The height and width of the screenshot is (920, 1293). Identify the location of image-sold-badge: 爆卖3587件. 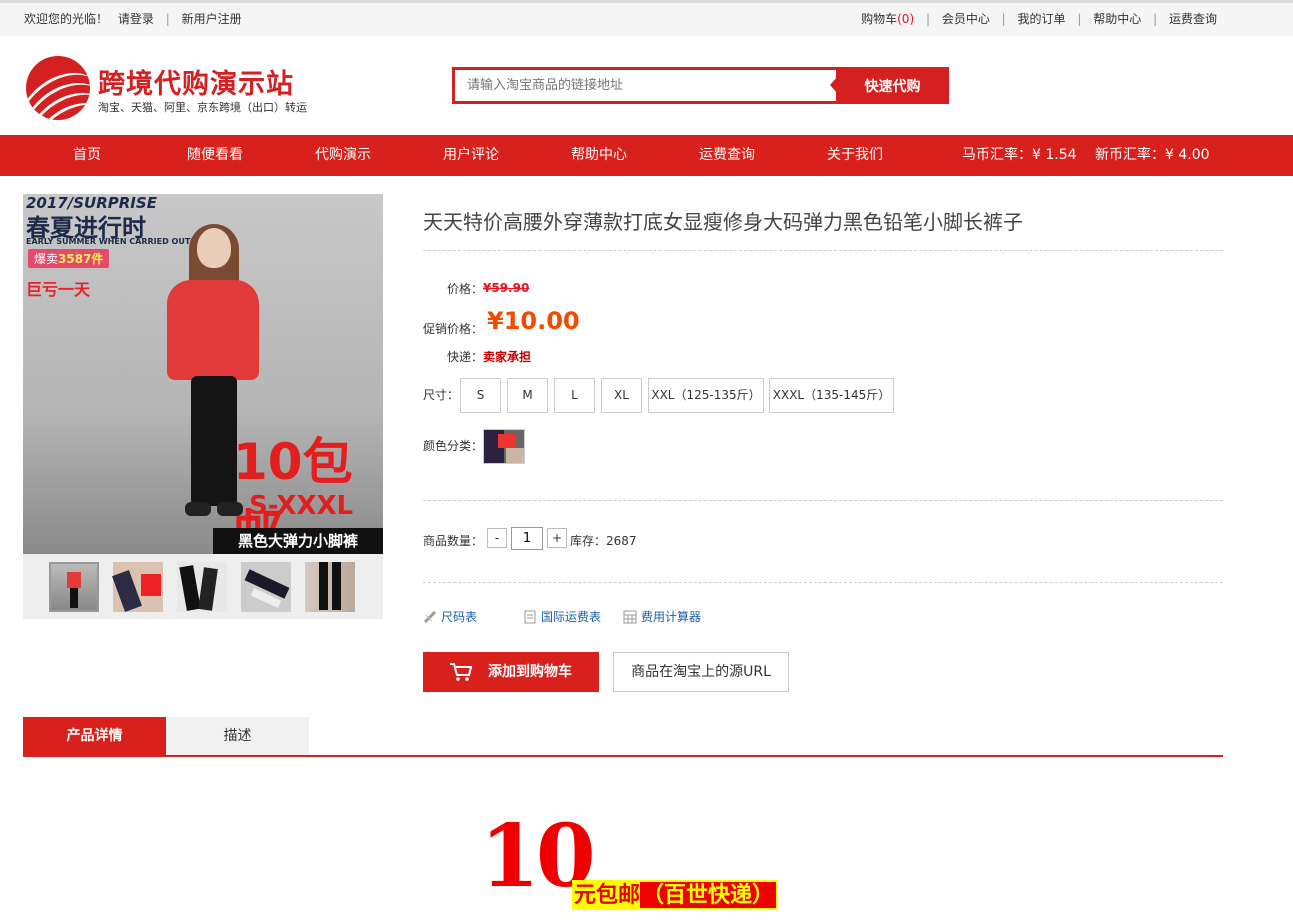
(69, 258).